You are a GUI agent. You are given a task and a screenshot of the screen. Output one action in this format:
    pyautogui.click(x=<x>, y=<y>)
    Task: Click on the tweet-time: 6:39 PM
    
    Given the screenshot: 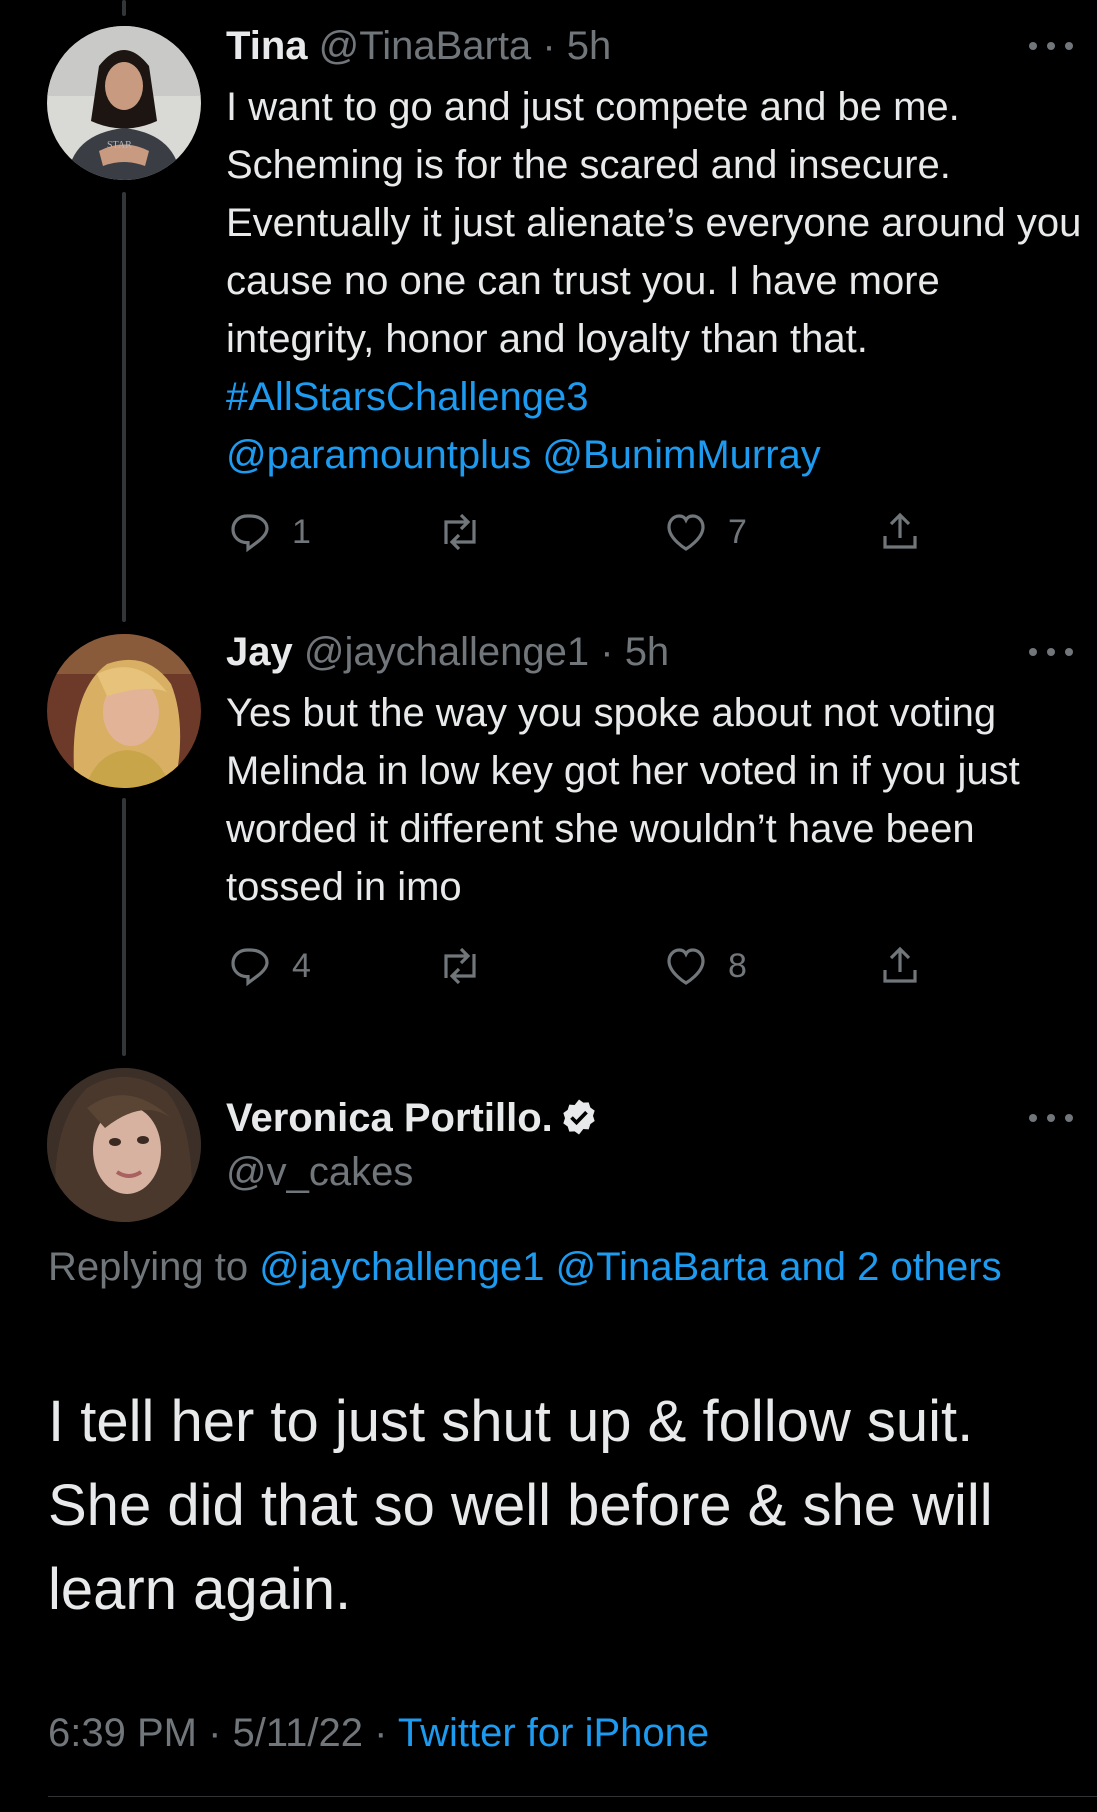 What is the action you would take?
    pyautogui.click(x=122, y=1733)
    